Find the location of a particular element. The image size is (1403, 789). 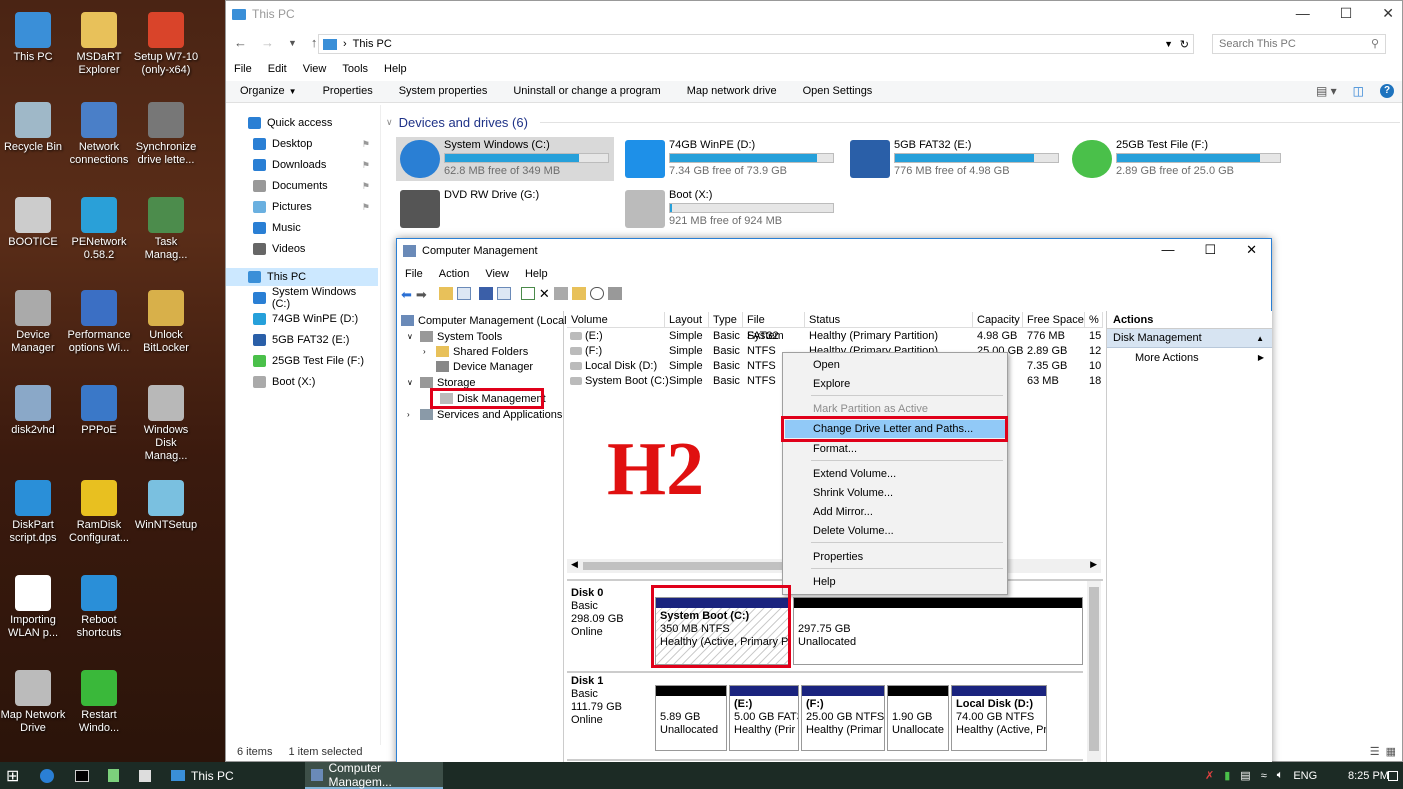

language-indicator: ENG is located at coordinates (1305, 776).